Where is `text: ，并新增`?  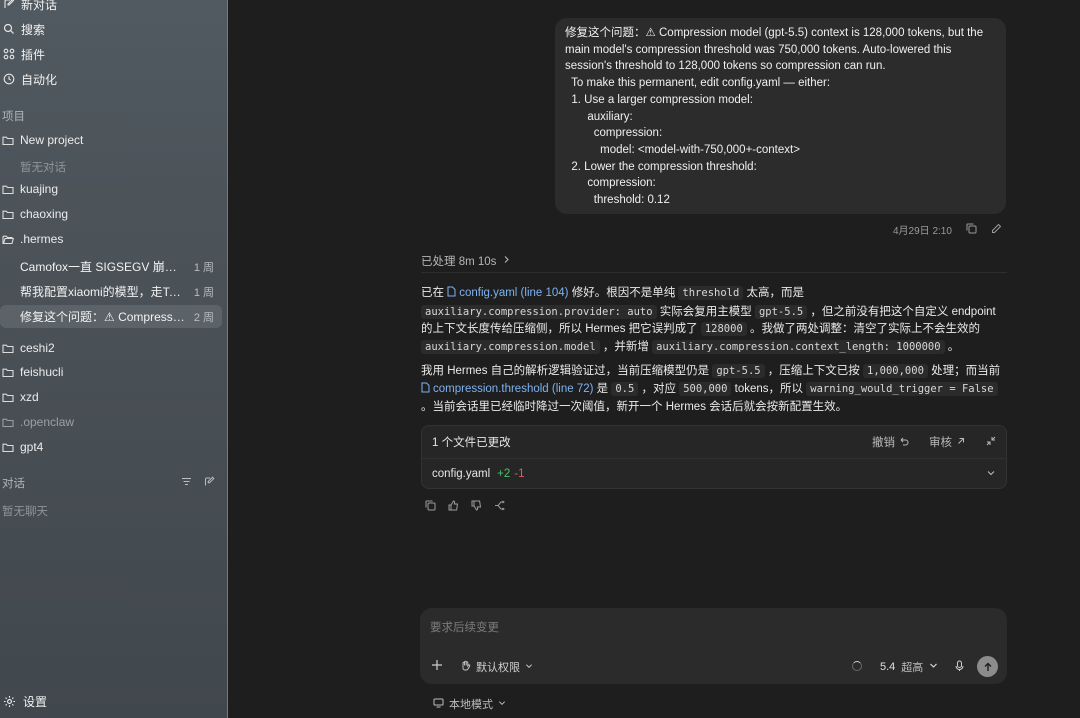 text: ，并新增 is located at coordinates (626, 346).